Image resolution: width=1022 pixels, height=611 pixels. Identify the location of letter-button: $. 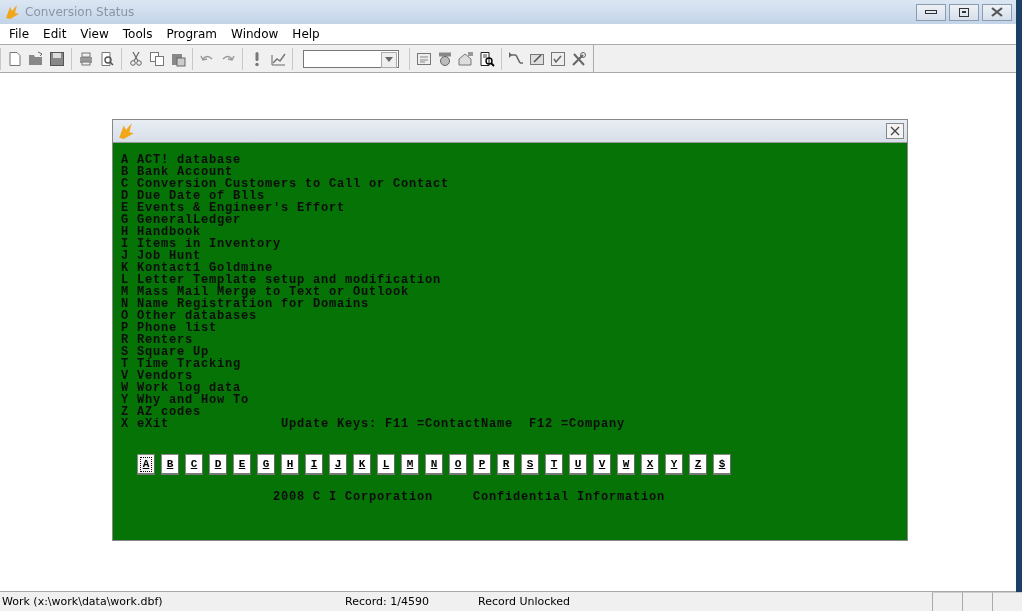
(722, 464).